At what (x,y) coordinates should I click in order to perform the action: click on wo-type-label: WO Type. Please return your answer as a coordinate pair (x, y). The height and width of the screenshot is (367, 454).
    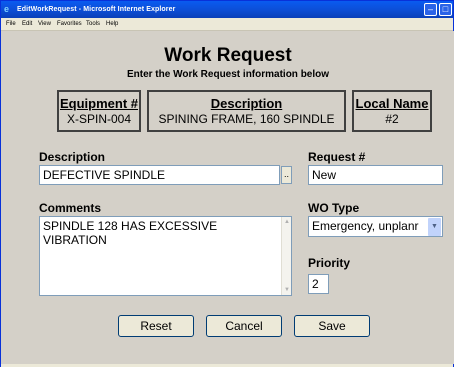
    Looking at the image, I should click on (334, 208).